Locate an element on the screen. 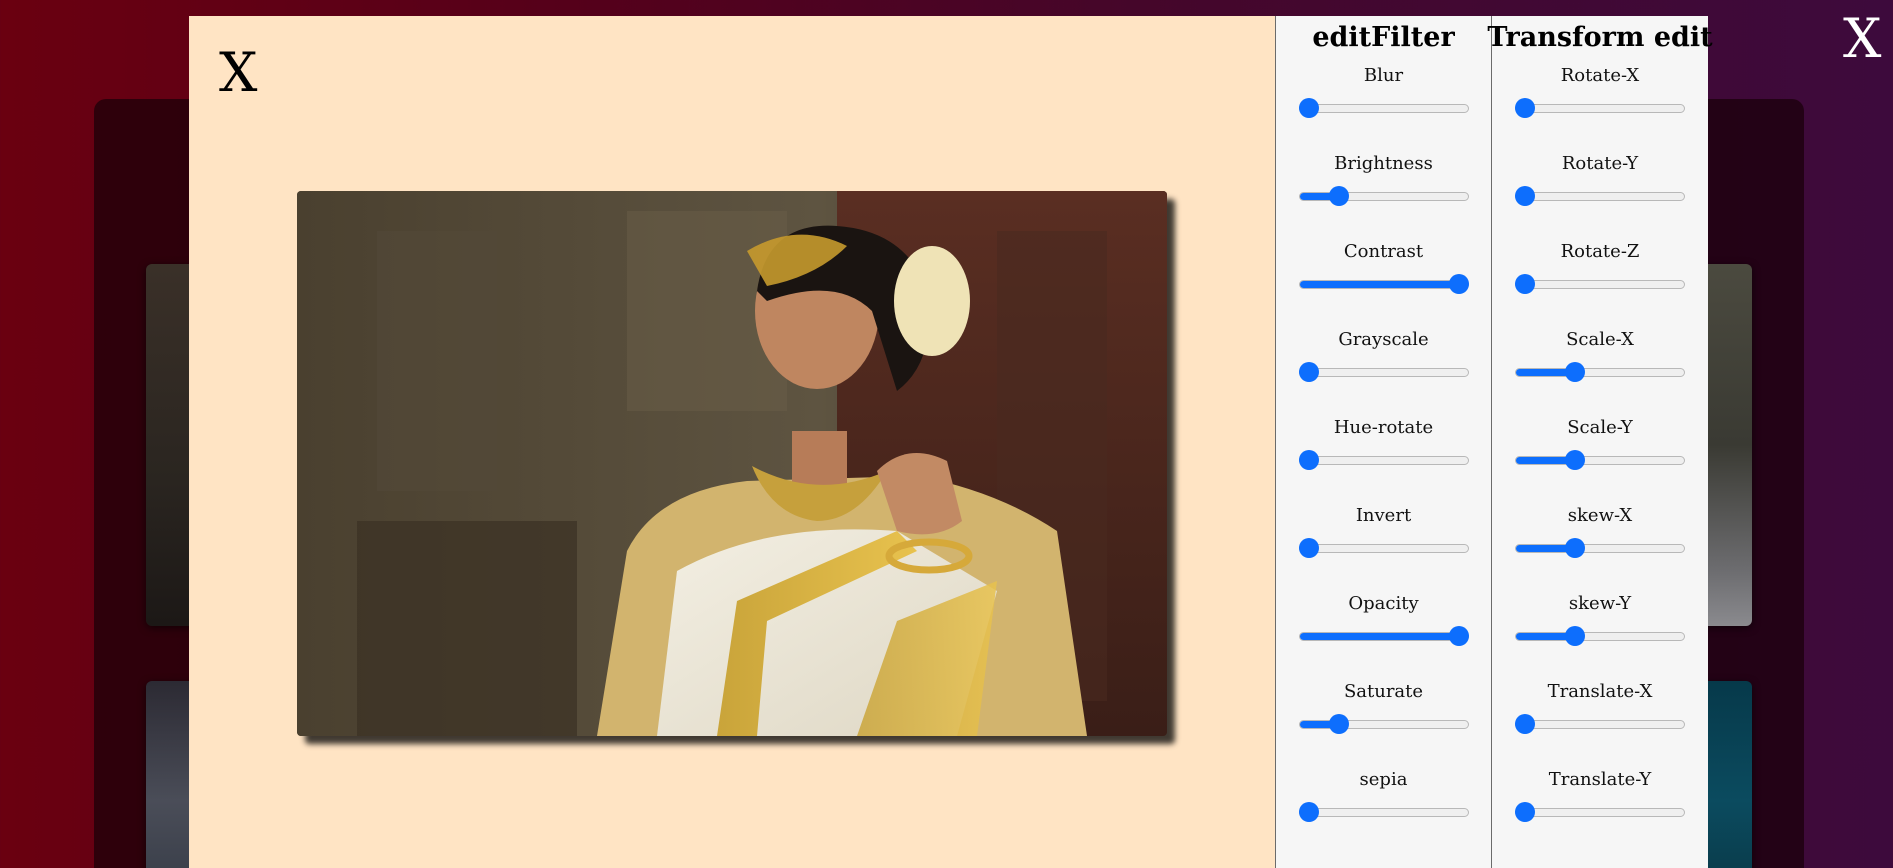 This screenshot has height=868, width=1893. scale-x-slider is located at coordinates (1600, 372).